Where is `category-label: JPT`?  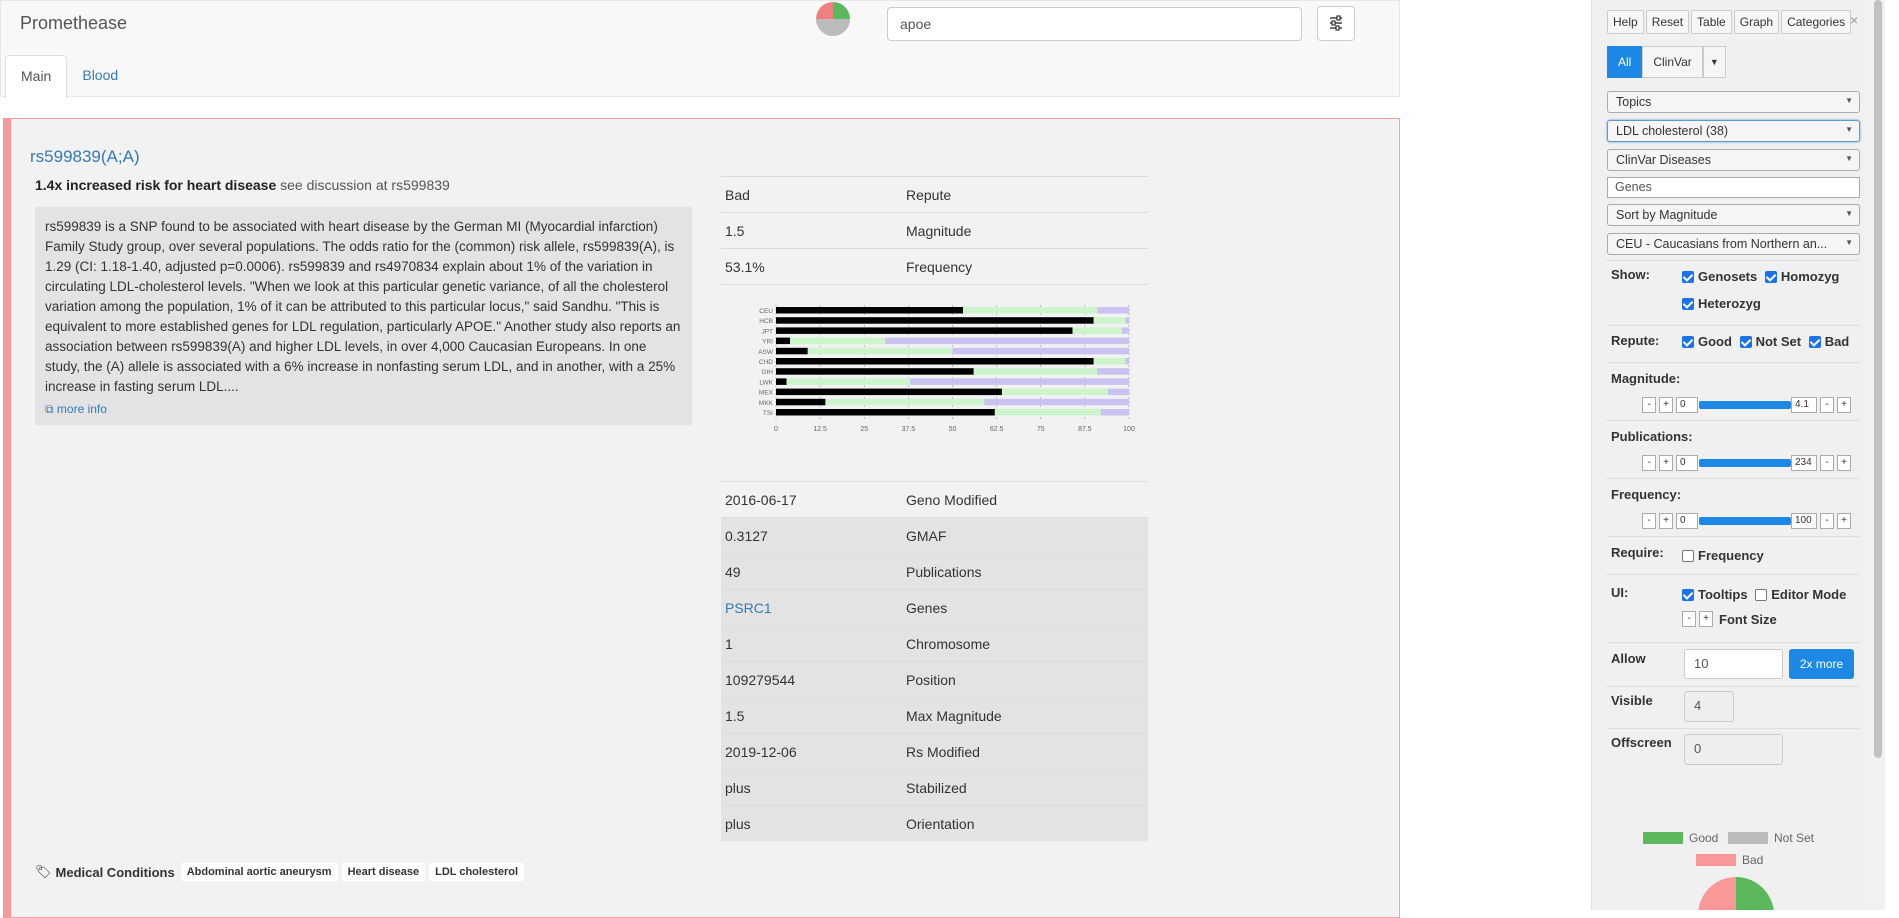
category-label: JPT is located at coordinates (767, 331).